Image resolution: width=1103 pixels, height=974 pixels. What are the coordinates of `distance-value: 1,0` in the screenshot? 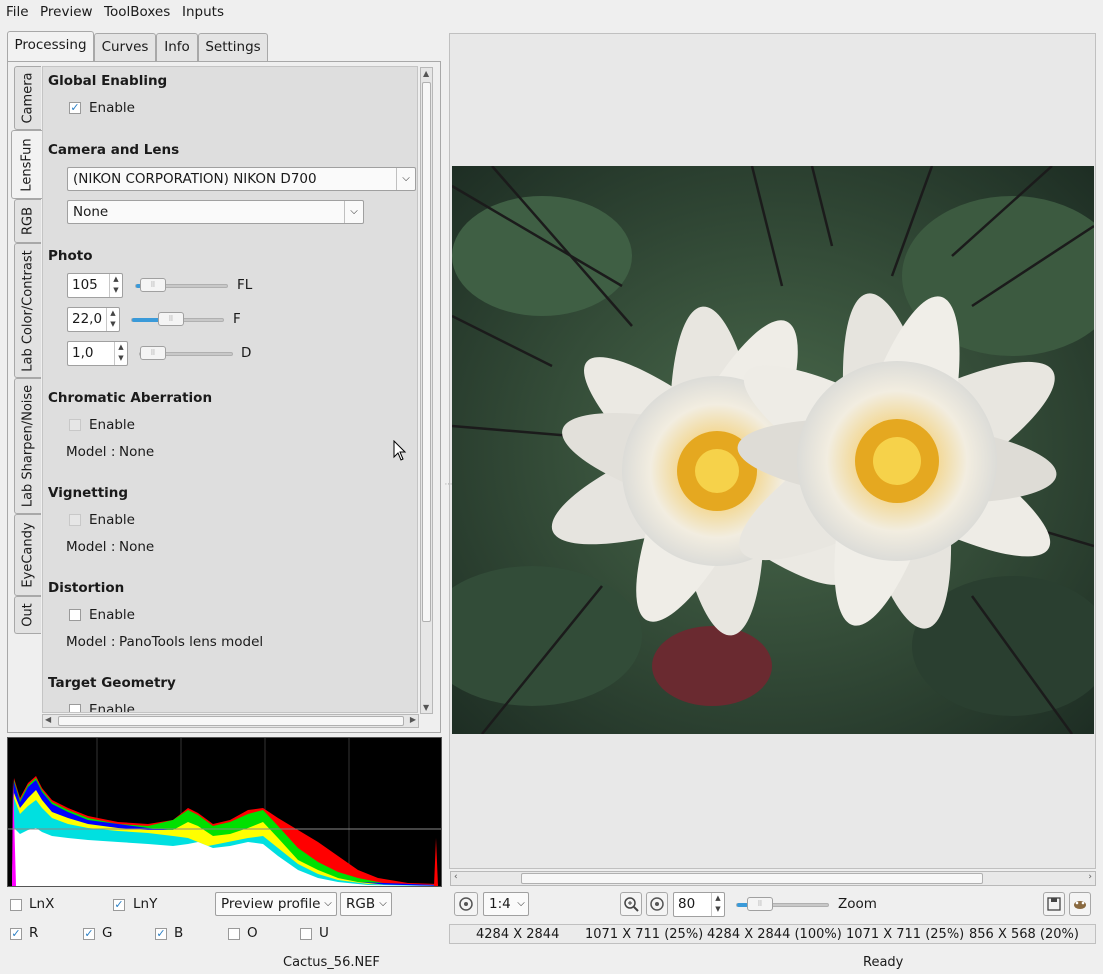 It's located at (83, 353).